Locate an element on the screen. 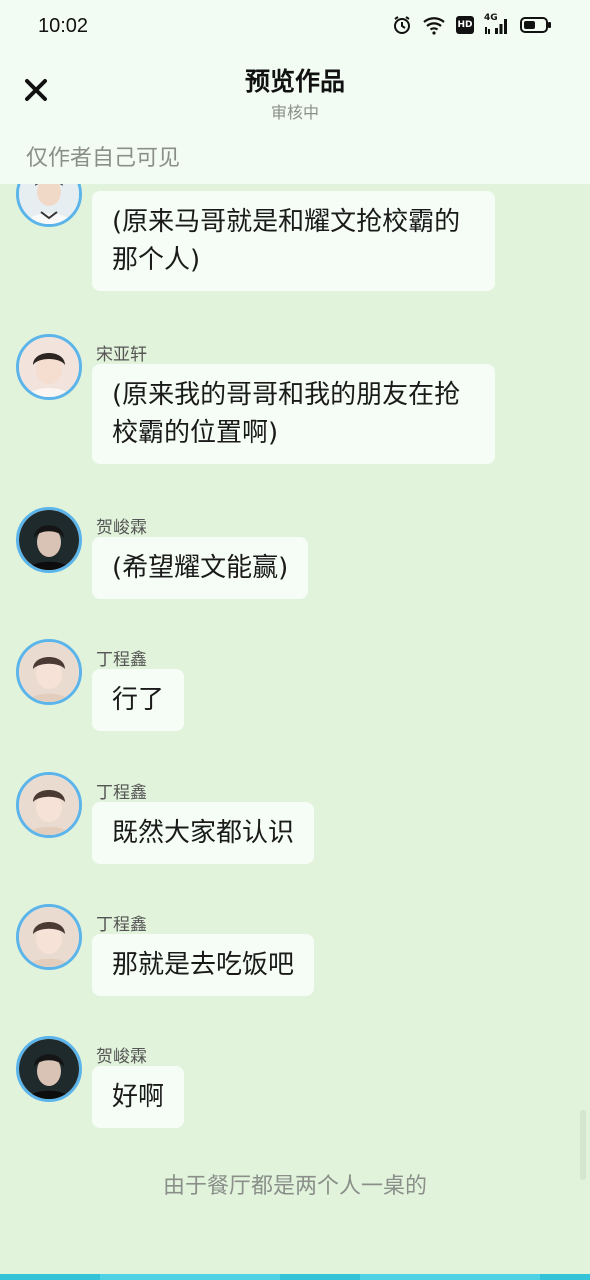 The image size is (590, 1280). visibility-notice-text: 仅作者自己可见 is located at coordinates (103, 158).